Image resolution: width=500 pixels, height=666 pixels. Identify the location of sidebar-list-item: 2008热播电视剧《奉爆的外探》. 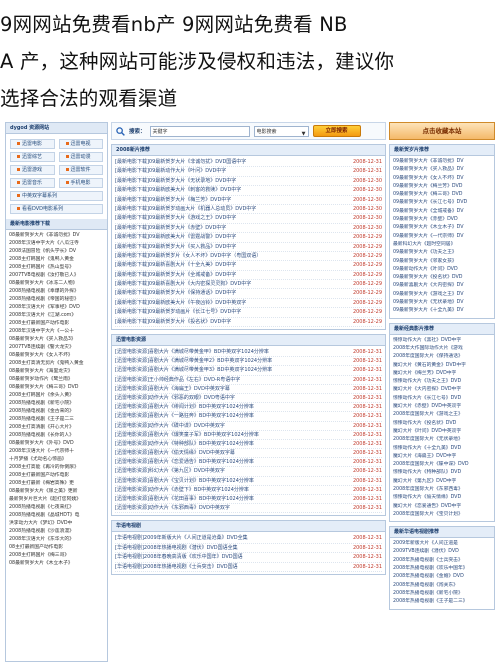
(56, 292).